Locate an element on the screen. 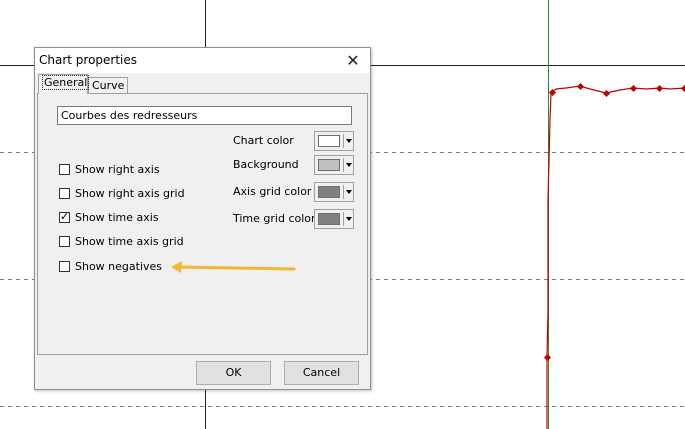 The height and width of the screenshot is (429, 685). axis-grid-color-picker is located at coordinates (334, 192).